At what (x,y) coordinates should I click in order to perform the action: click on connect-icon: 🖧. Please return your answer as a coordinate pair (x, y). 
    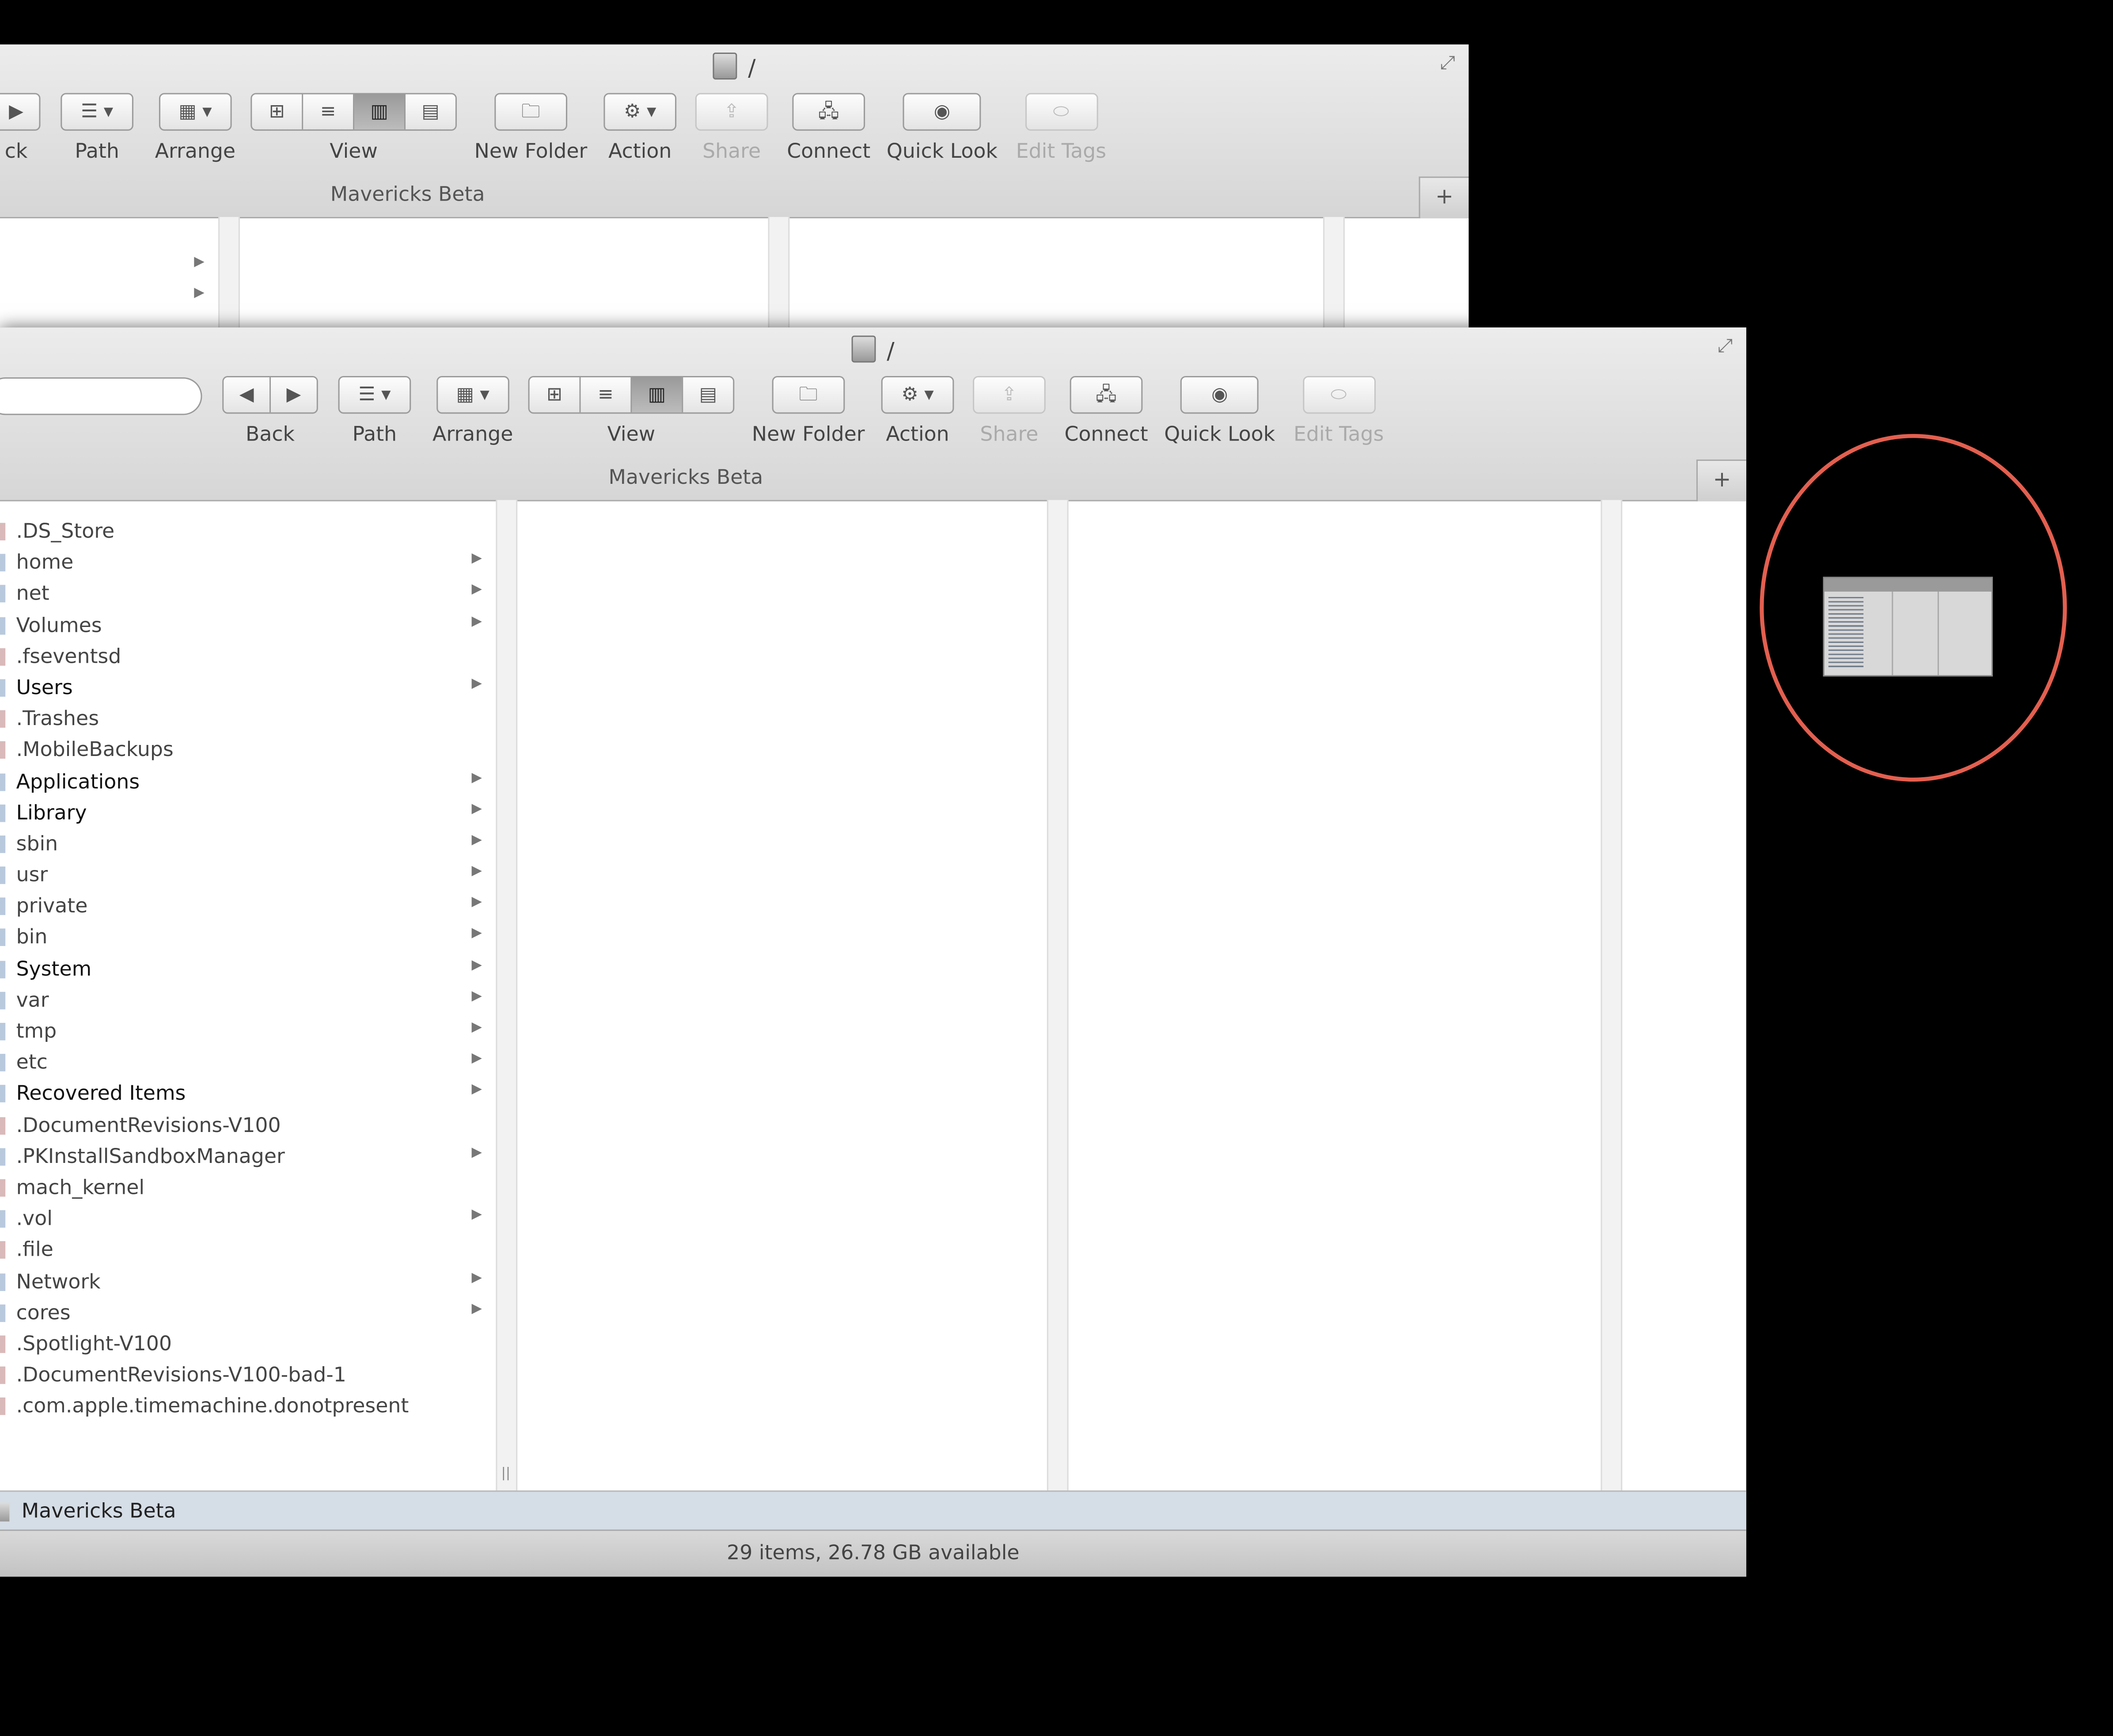
    Looking at the image, I should click on (1107, 395).